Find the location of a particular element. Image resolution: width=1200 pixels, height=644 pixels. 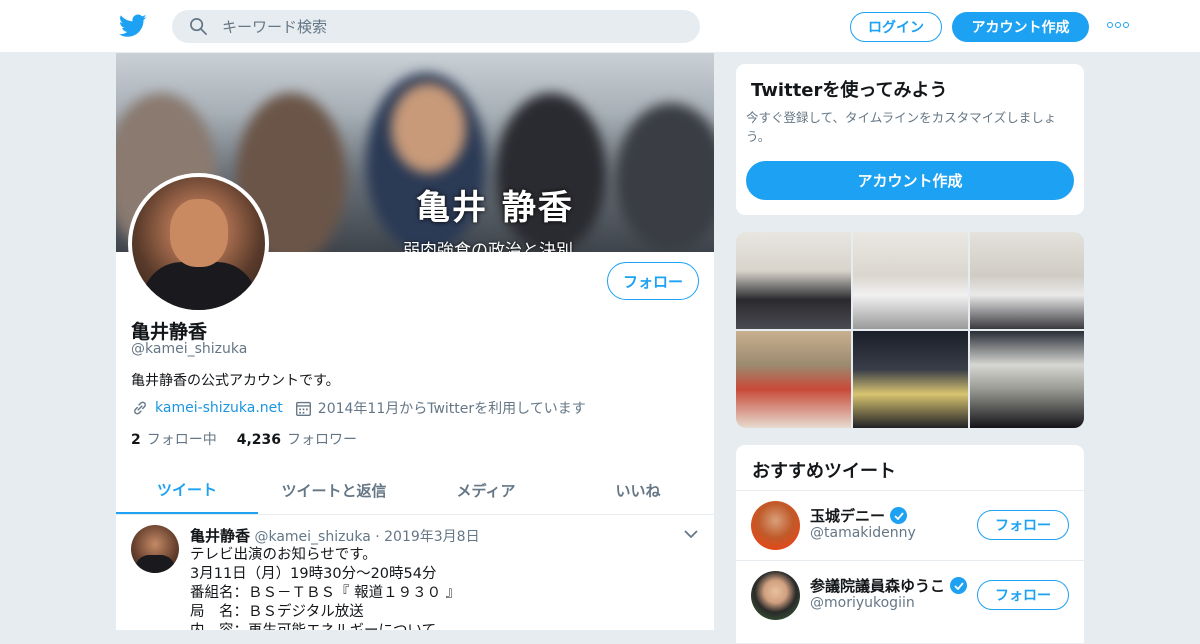

tweet-header: 亀井静香 @kamei_shizuka · 2019年3月8日 is located at coordinates (335, 536).